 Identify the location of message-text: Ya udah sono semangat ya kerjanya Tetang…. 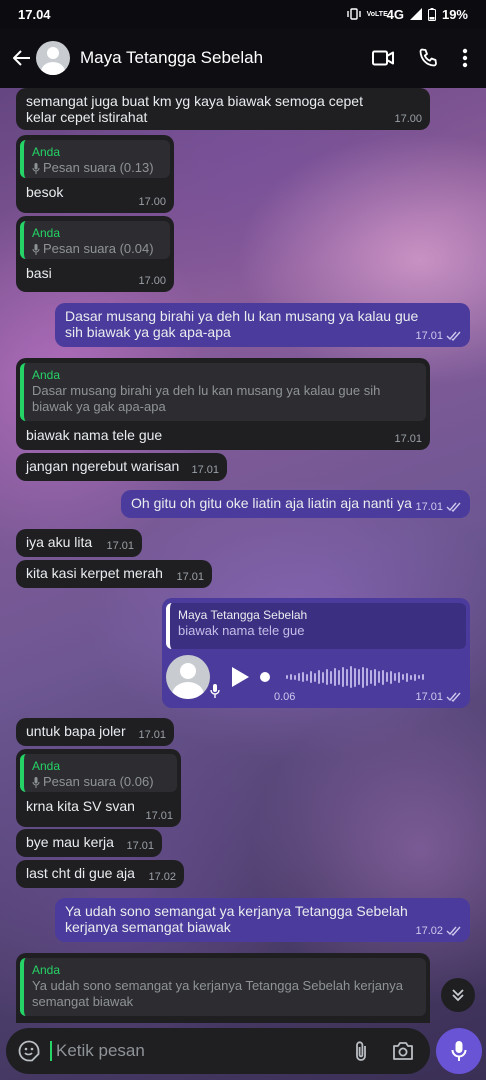
(236, 919).